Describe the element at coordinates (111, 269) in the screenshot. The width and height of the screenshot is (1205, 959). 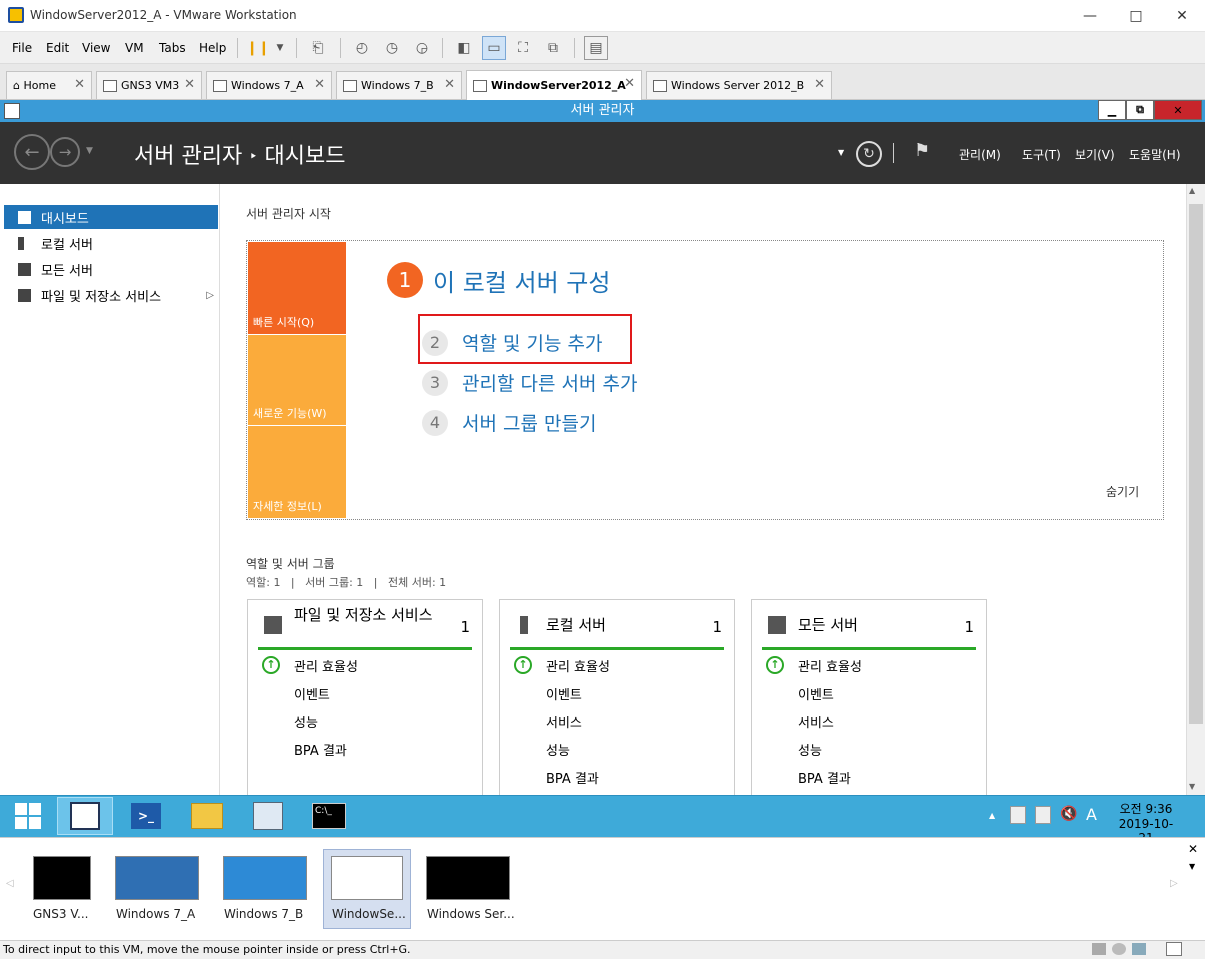
I see `sidebar-item-all-servers: 모든 서버` at that location.